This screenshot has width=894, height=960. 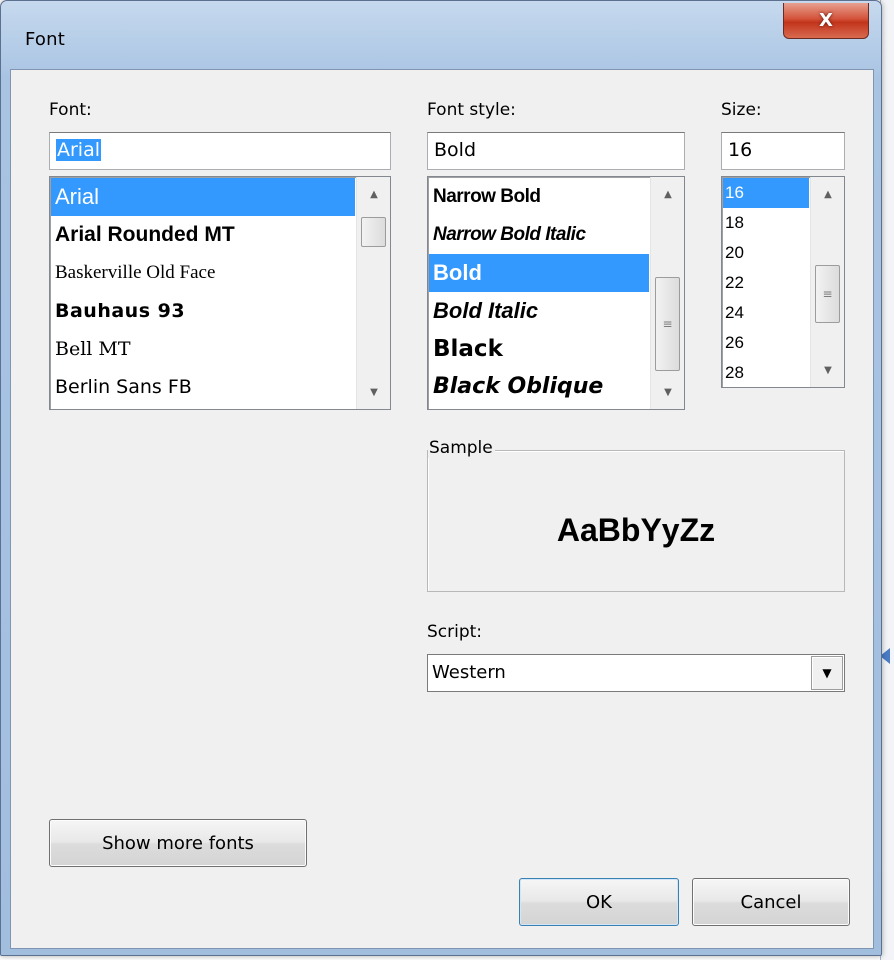 I want to click on size-label: Size:, so click(x=741, y=110).